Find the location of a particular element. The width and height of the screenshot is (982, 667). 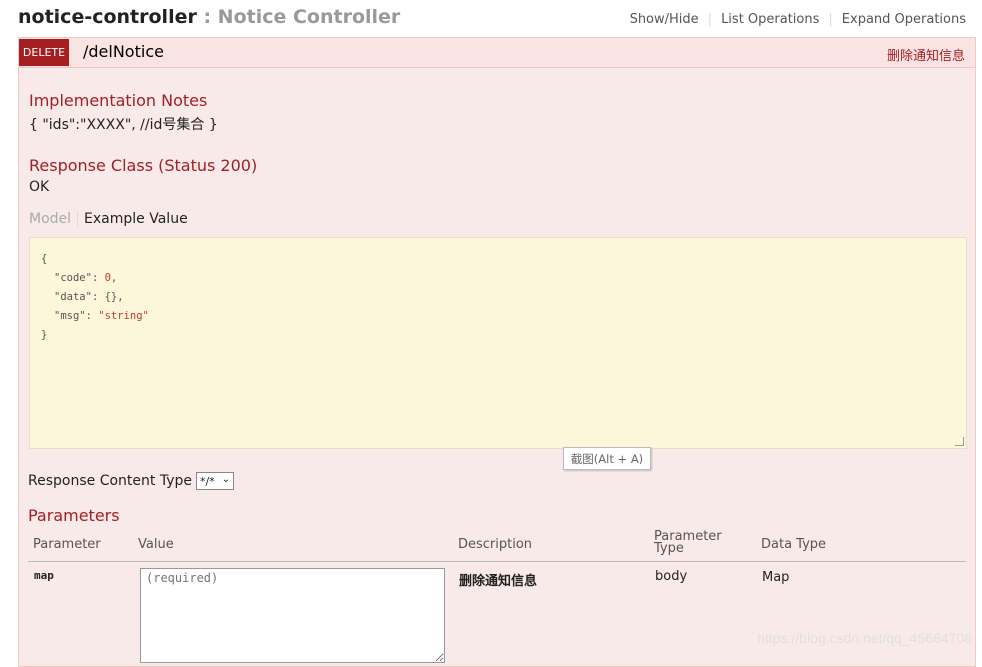

json-key: "data" is located at coordinates (73, 297).